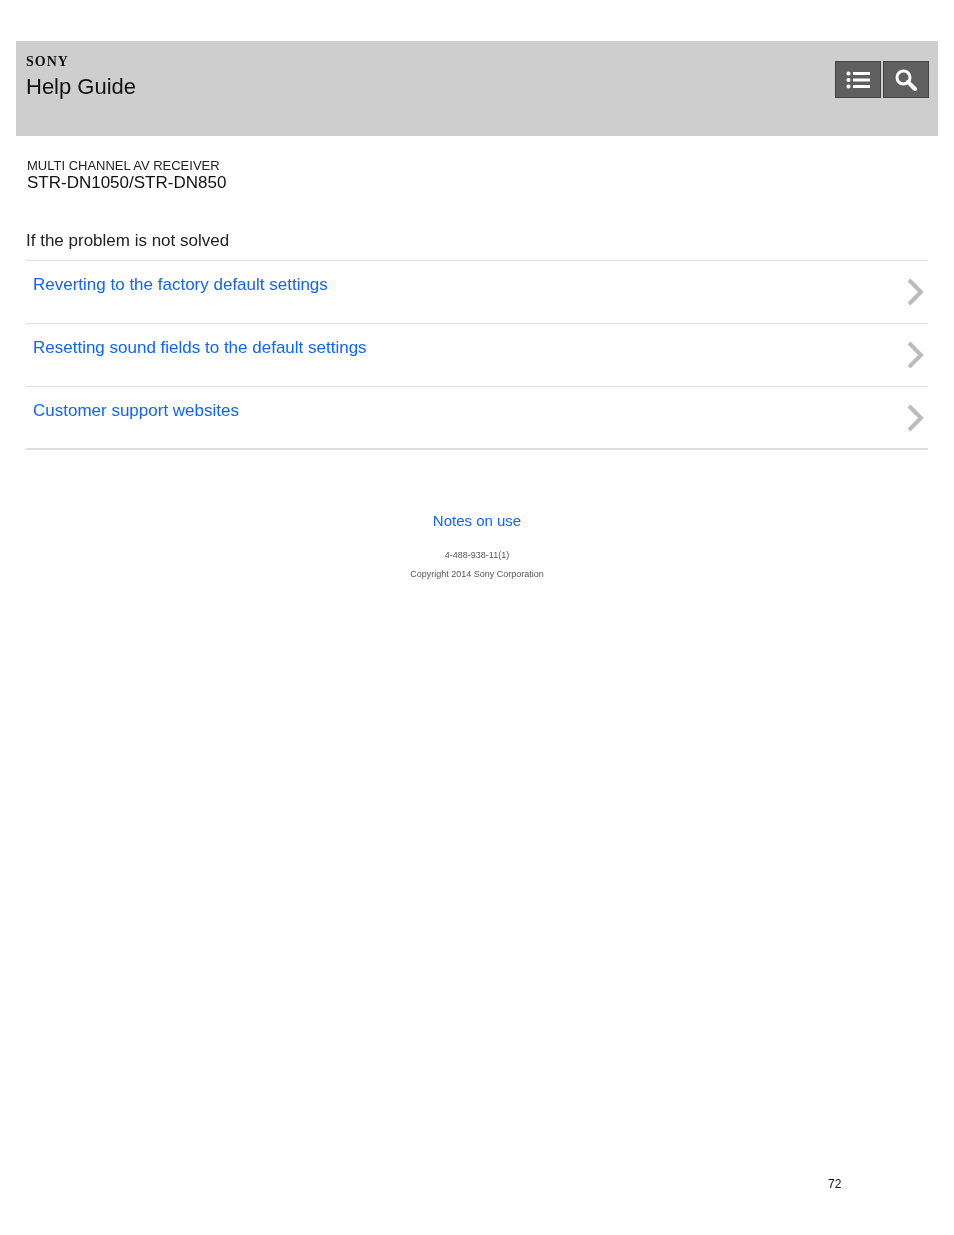 The width and height of the screenshot is (954, 1235). Describe the element at coordinates (200, 348) in the screenshot. I see `topic-link: Resetting sound fields to the default settings` at that location.